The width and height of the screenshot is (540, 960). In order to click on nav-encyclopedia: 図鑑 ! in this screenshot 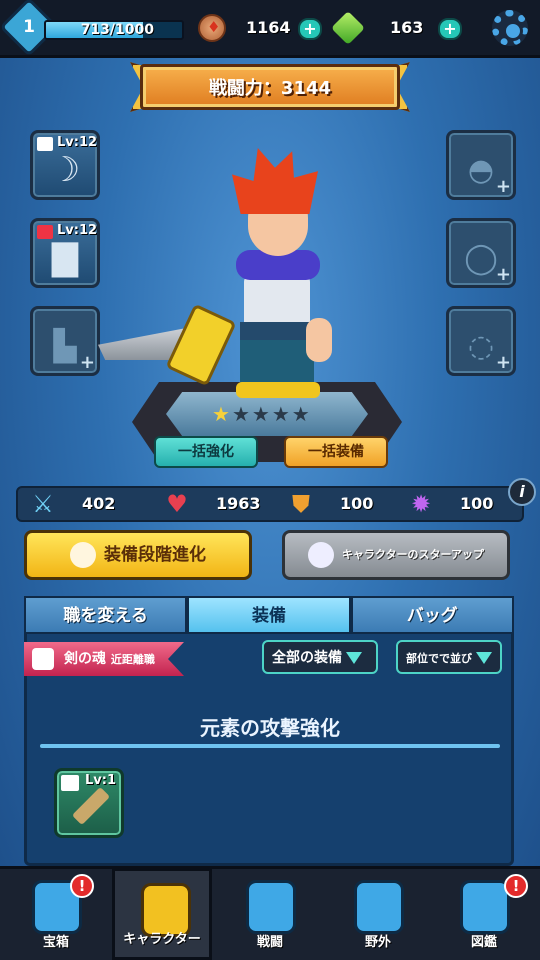, I will do `click(484, 914)`.